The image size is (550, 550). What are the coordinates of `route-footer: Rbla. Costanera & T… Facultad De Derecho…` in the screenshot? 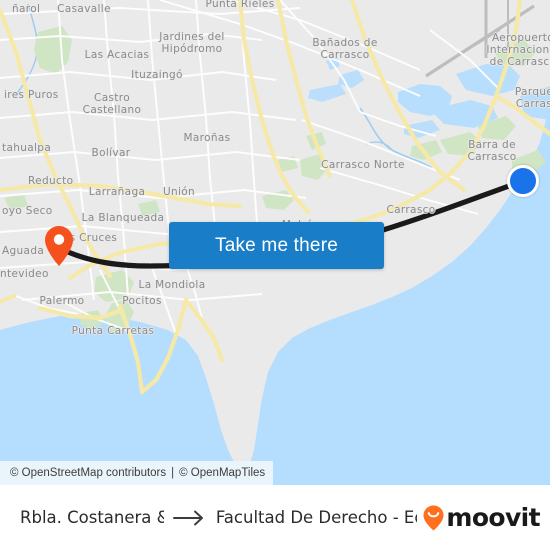 It's located at (275, 517).